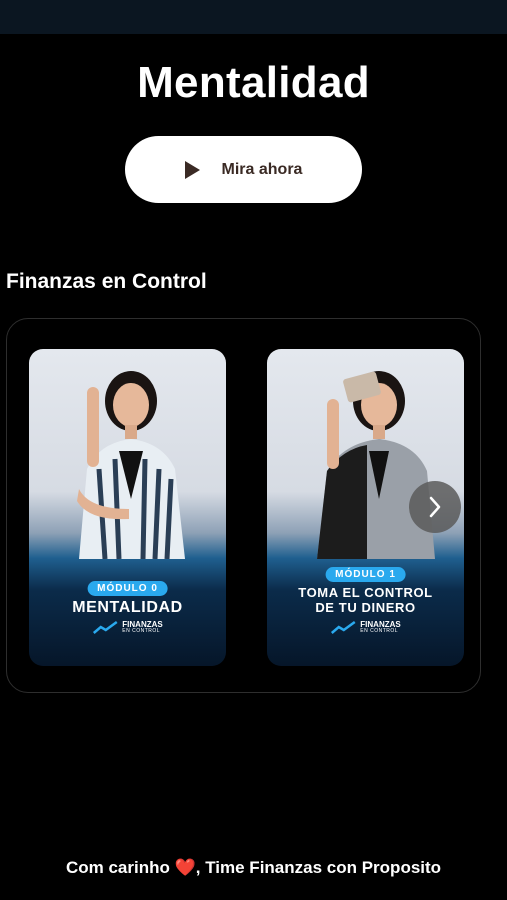 The height and width of the screenshot is (900, 507). What do you see at coordinates (127, 588) in the screenshot?
I see `module-badge: MÓDULO 0` at bounding box center [127, 588].